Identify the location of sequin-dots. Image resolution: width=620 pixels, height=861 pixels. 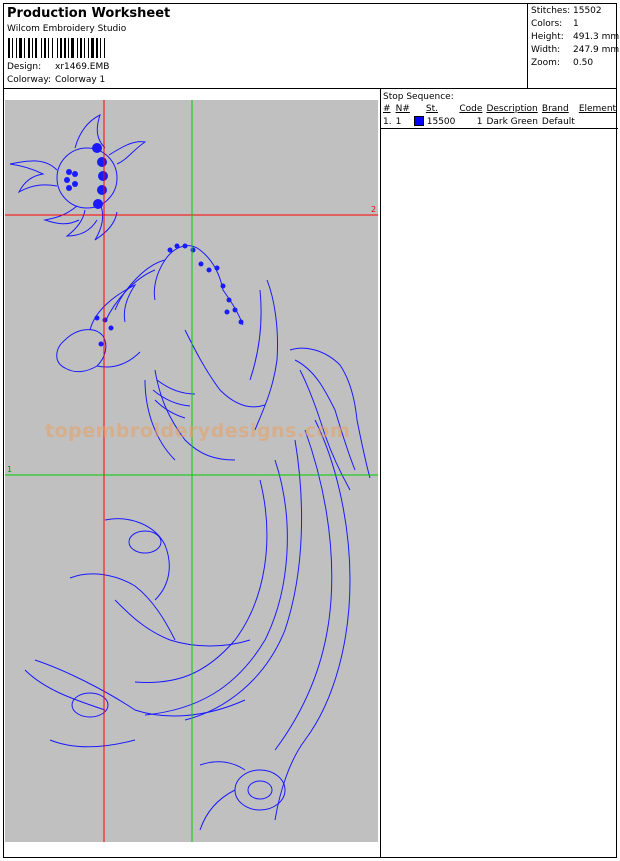
(154, 245).